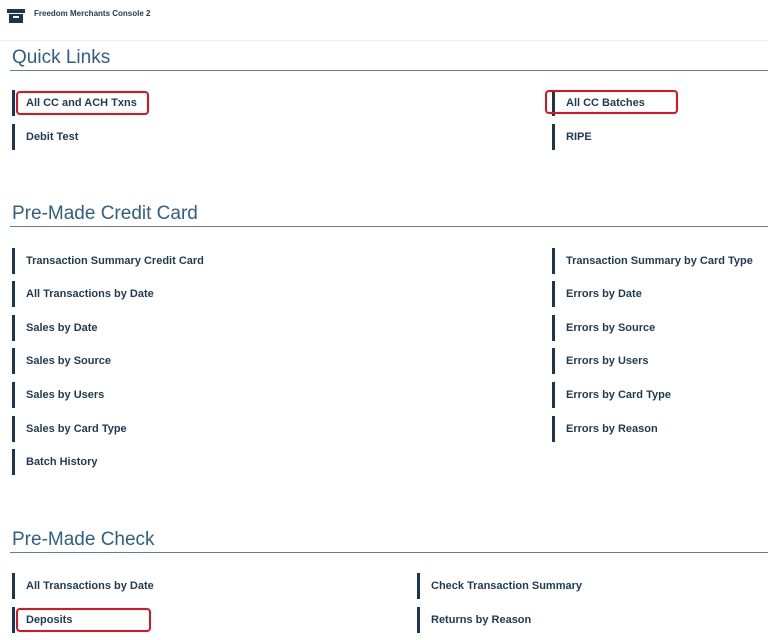 Image resolution: width=768 pixels, height=640 pixels. Describe the element at coordinates (600, 361) in the screenshot. I see `cc-report-errors-by-users: Errors by Users` at that location.